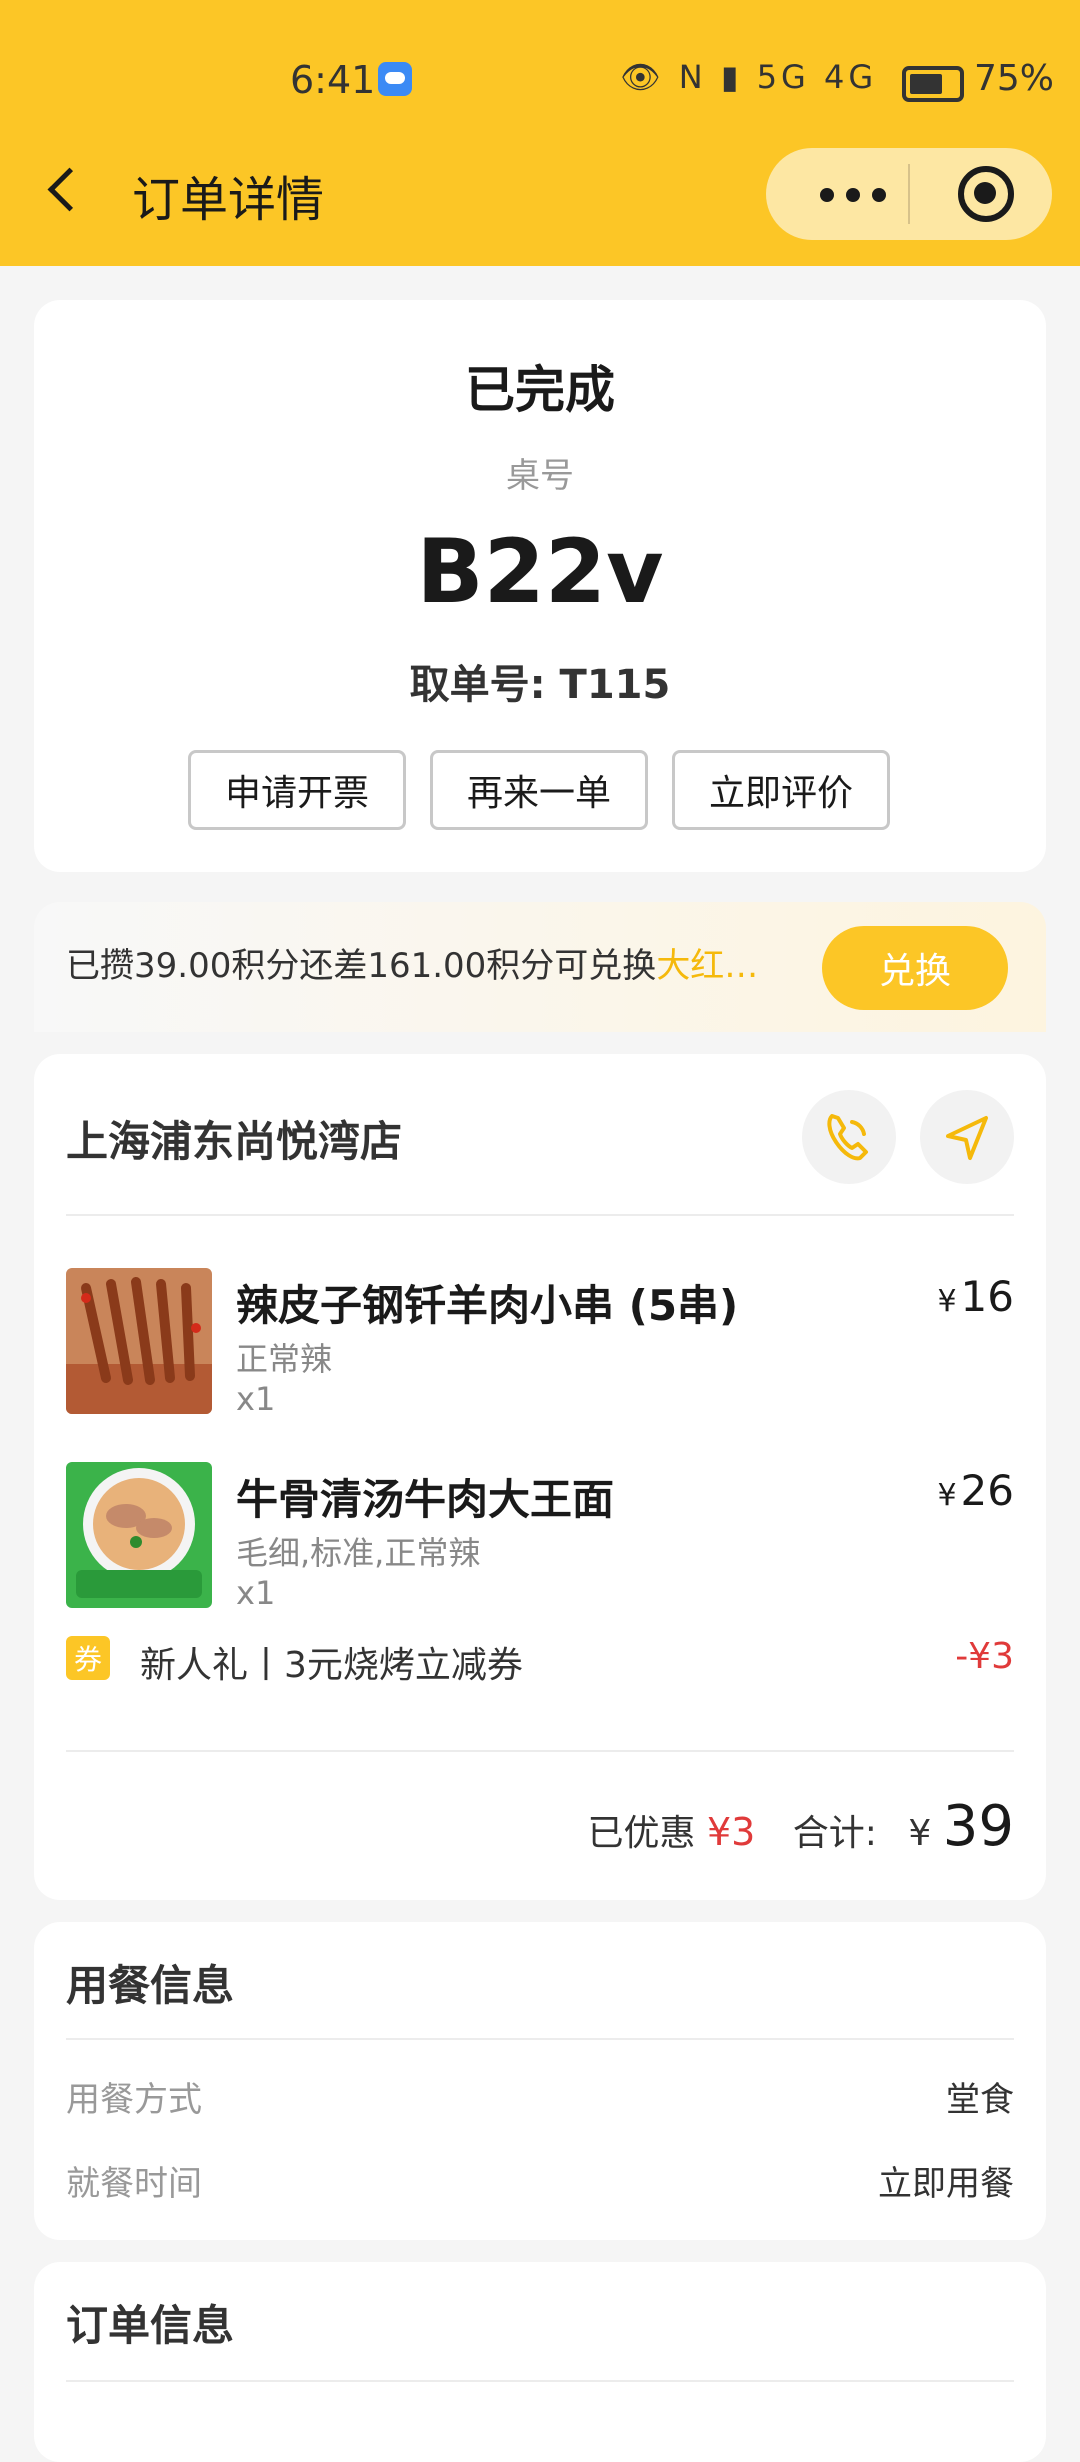 The height and width of the screenshot is (2462, 1080). What do you see at coordinates (228, 200) in the screenshot?
I see `page-title: 订单详情` at bounding box center [228, 200].